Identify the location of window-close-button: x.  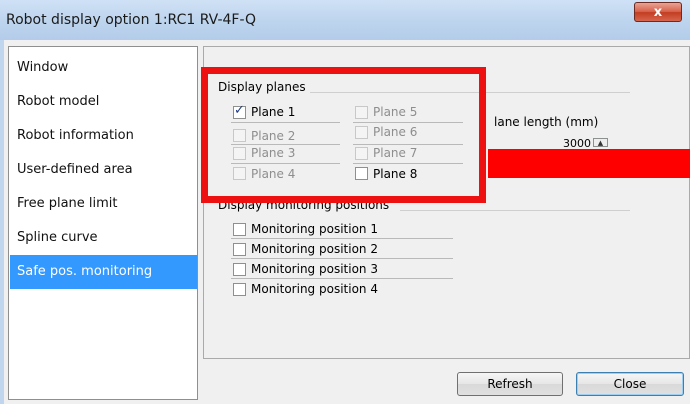
(658, 12).